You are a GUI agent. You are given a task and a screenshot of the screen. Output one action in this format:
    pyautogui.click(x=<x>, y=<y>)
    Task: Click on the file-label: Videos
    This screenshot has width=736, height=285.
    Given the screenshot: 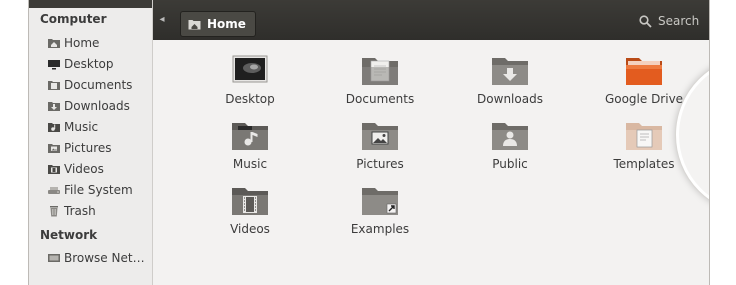 What is the action you would take?
    pyautogui.click(x=250, y=229)
    